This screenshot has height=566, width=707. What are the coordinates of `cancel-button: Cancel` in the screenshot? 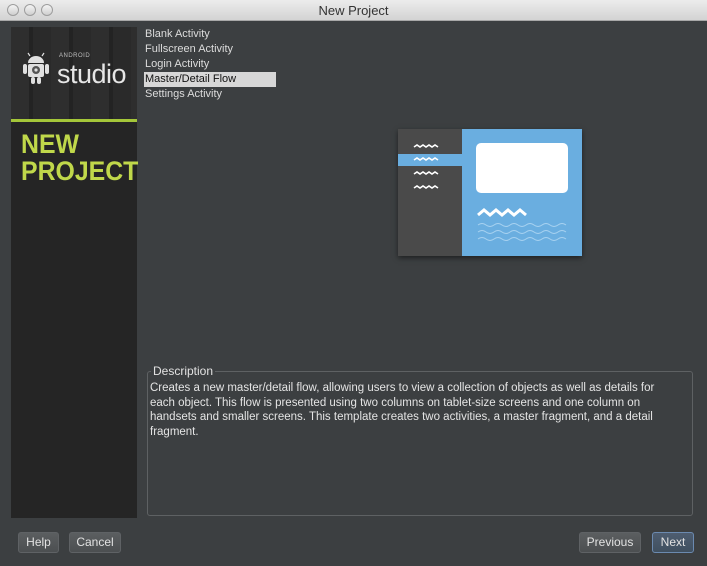 It's located at (95, 542).